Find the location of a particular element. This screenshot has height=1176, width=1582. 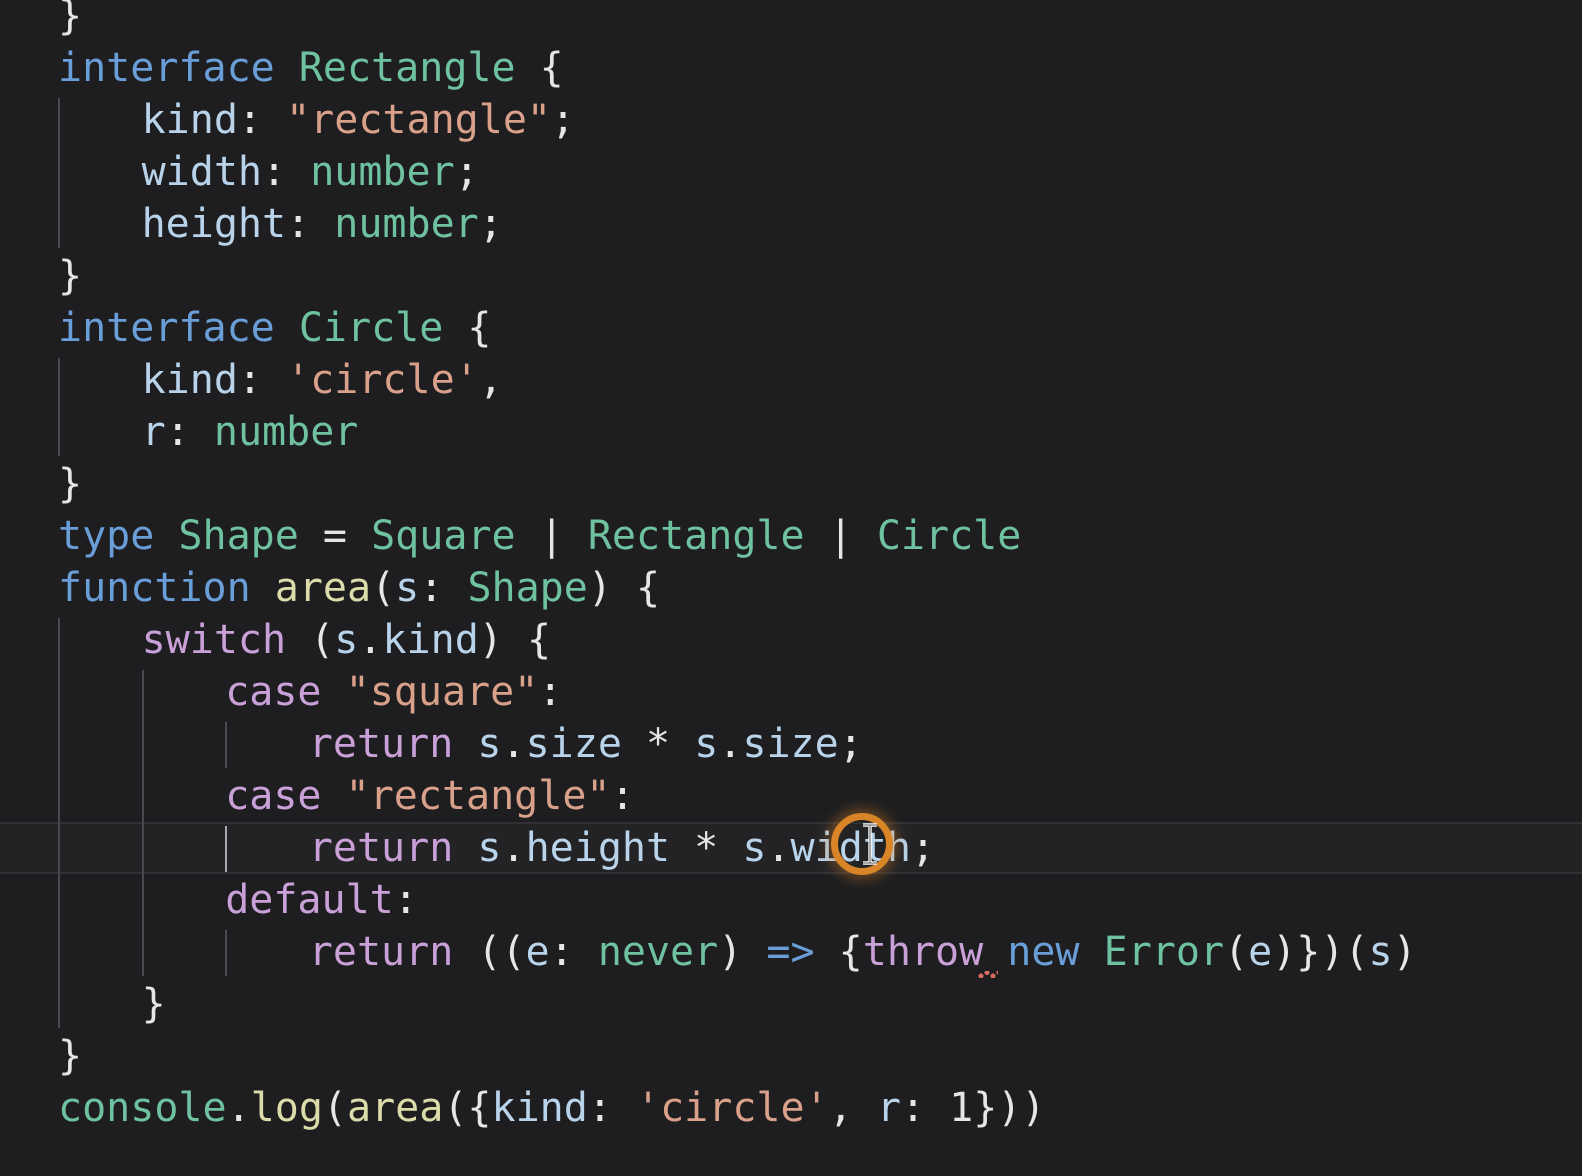

code-token: new is located at coordinates (1043, 952).